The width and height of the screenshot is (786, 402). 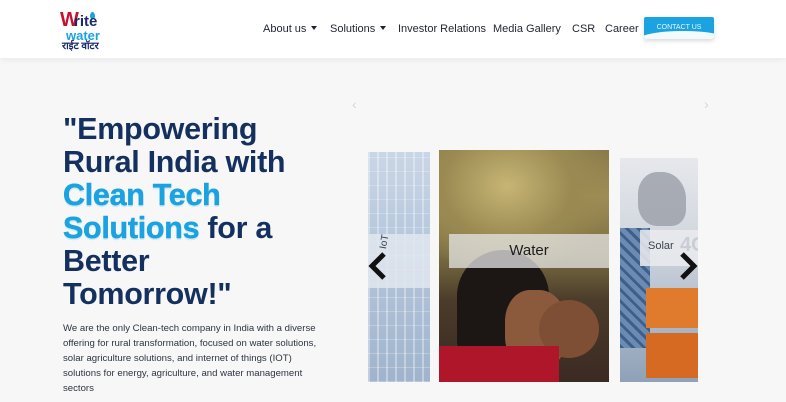 I want to click on carousel-slide-water: Water, so click(x=524, y=266).